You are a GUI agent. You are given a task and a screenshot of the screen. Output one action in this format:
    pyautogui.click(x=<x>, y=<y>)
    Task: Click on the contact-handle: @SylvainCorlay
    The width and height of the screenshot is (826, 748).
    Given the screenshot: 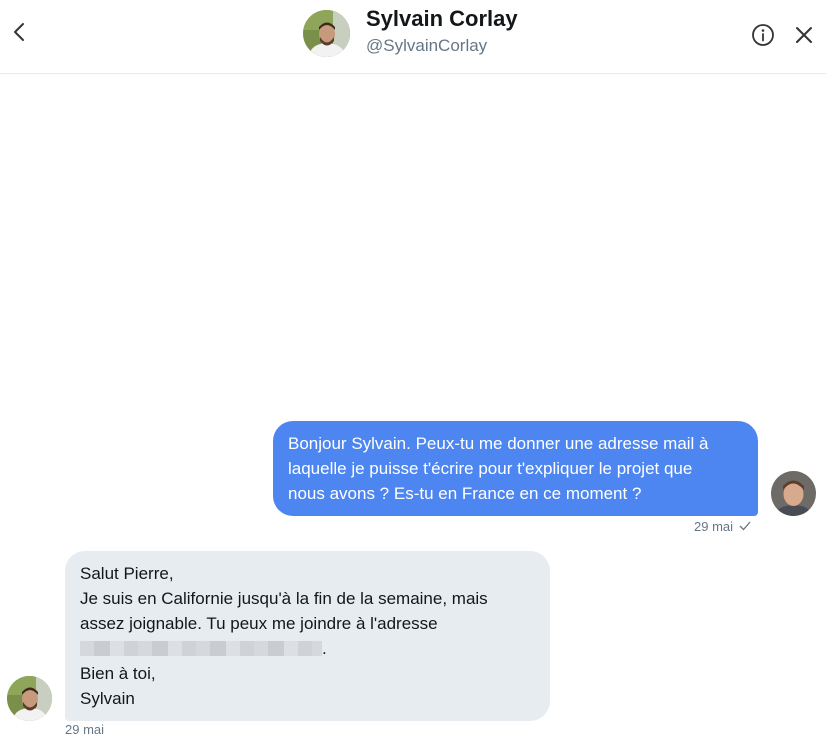 What is the action you would take?
    pyautogui.click(x=427, y=45)
    